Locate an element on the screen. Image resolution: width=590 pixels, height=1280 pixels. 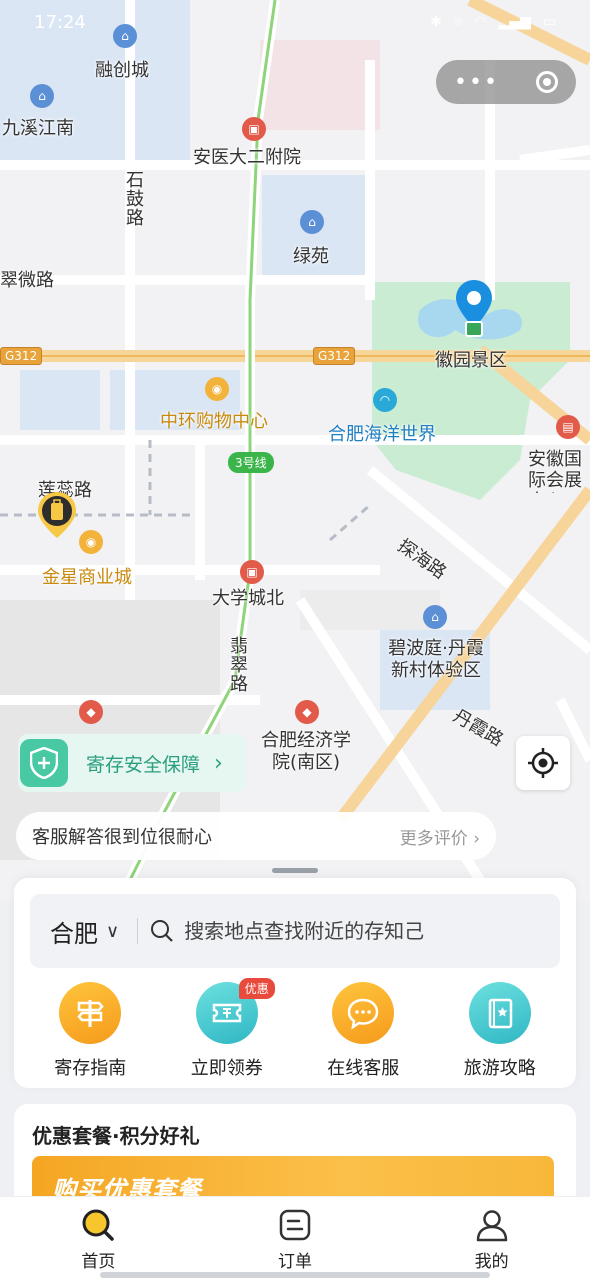
tab-label: 订单 is located at coordinates (294, 1262).